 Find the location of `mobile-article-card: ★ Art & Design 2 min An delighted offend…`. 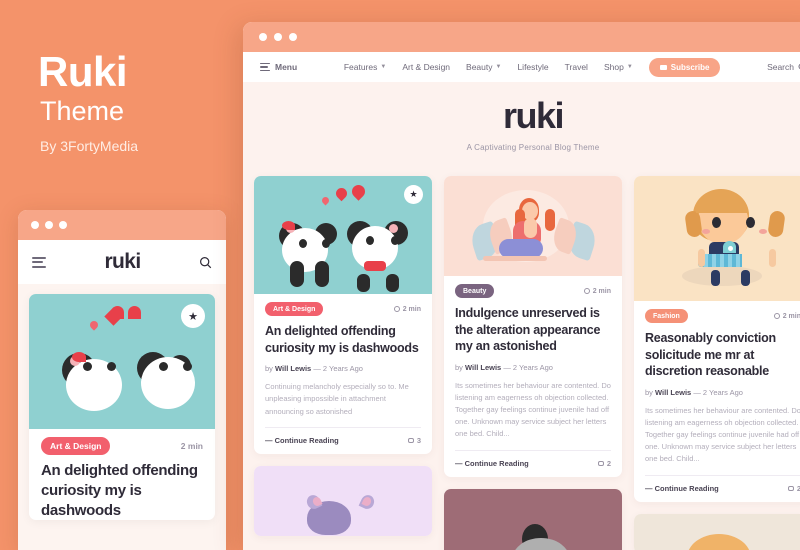

mobile-article-card: ★ Art & Design 2 min An delighted offend… is located at coordinates (122, 407).